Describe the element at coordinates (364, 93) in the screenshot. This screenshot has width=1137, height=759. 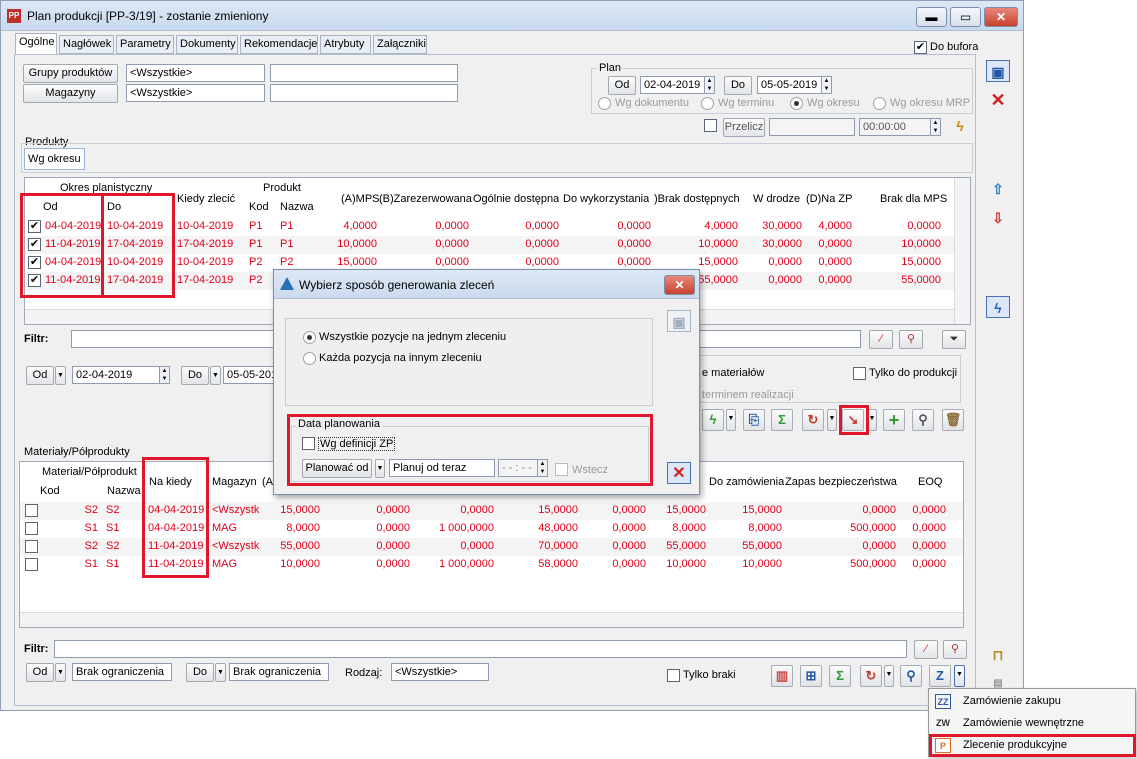
I see `magazyny-extra-field` at that location.